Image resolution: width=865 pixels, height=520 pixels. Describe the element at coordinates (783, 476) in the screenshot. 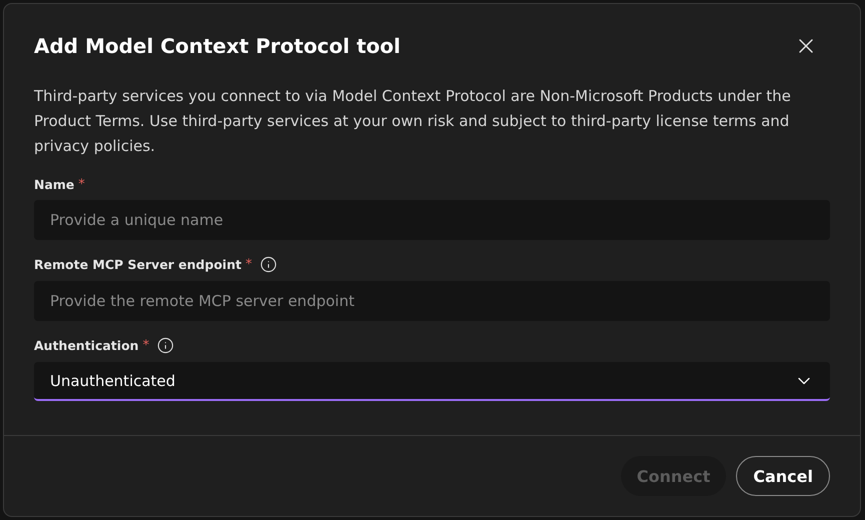

I see `cancel-button: Cancel` at that location.